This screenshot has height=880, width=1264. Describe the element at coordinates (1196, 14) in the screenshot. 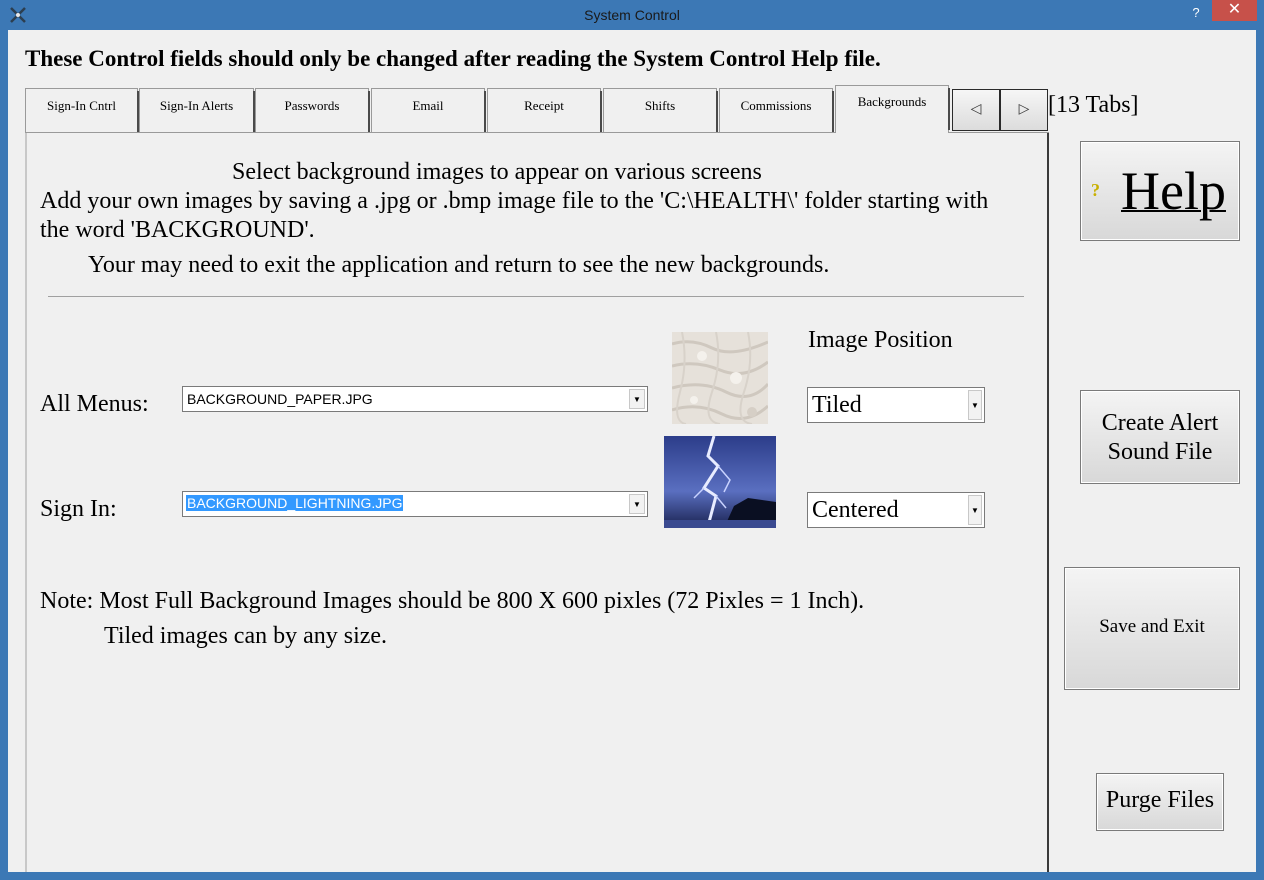

I see `help-icon: ?` at that location.